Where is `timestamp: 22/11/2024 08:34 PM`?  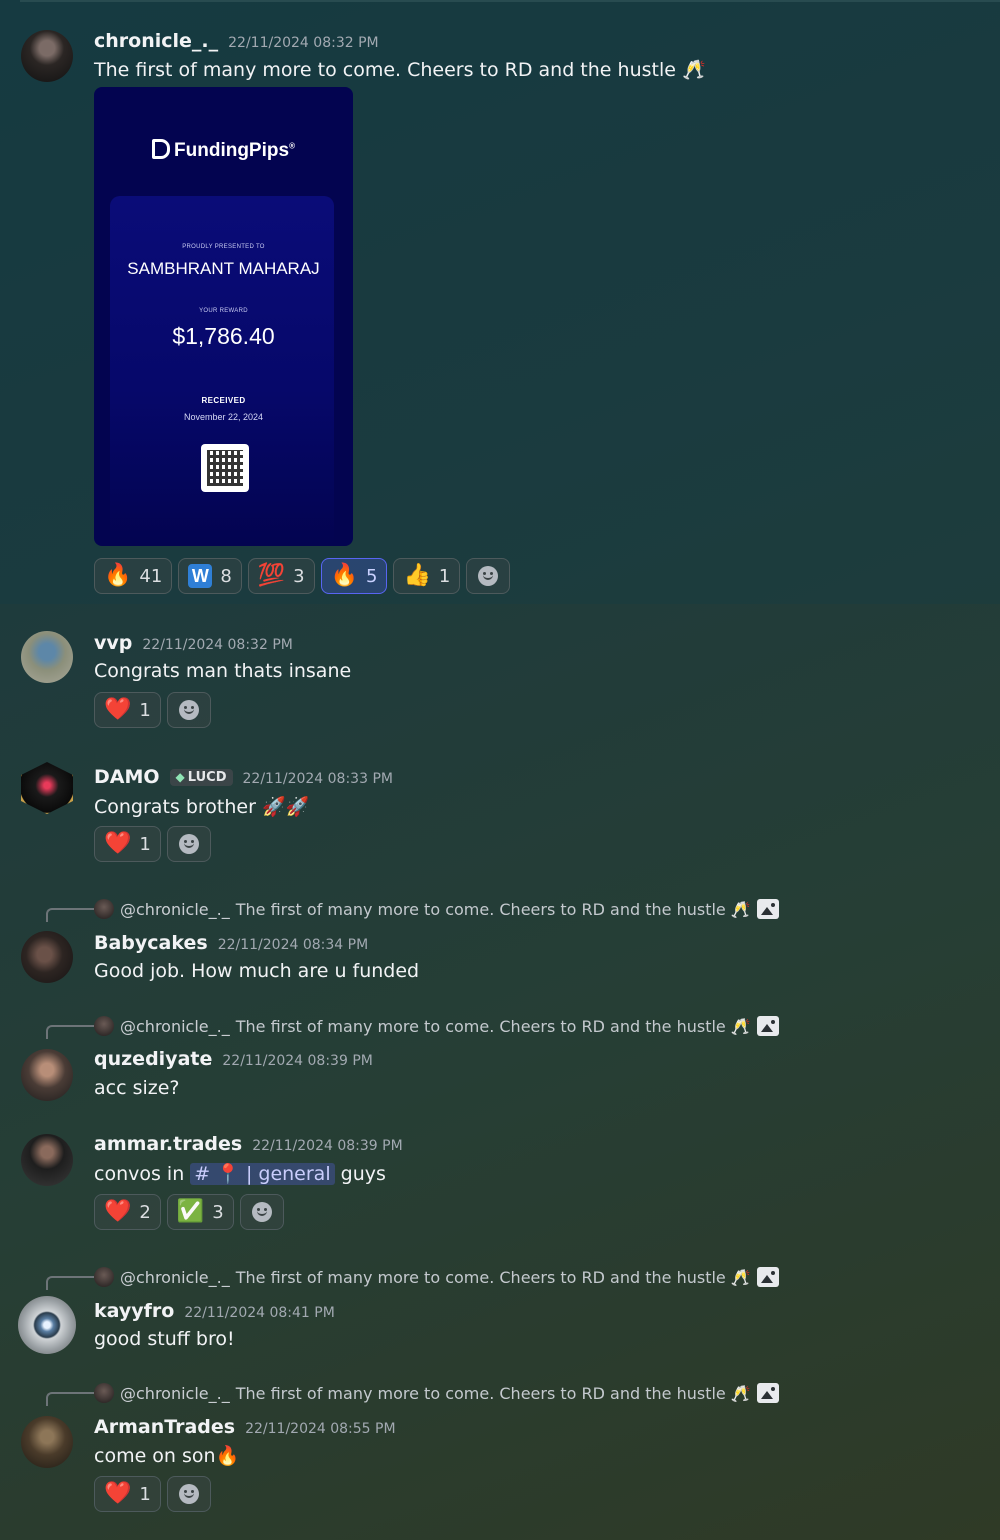
timestamp: 22/11/2024 08:34 PM is located at coordinates (293, 945).